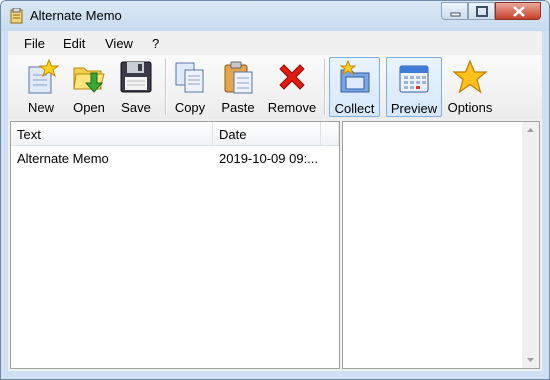  Describe the element at coordinates (470, 76) in the screenshot. I see `star-icon` at that location.